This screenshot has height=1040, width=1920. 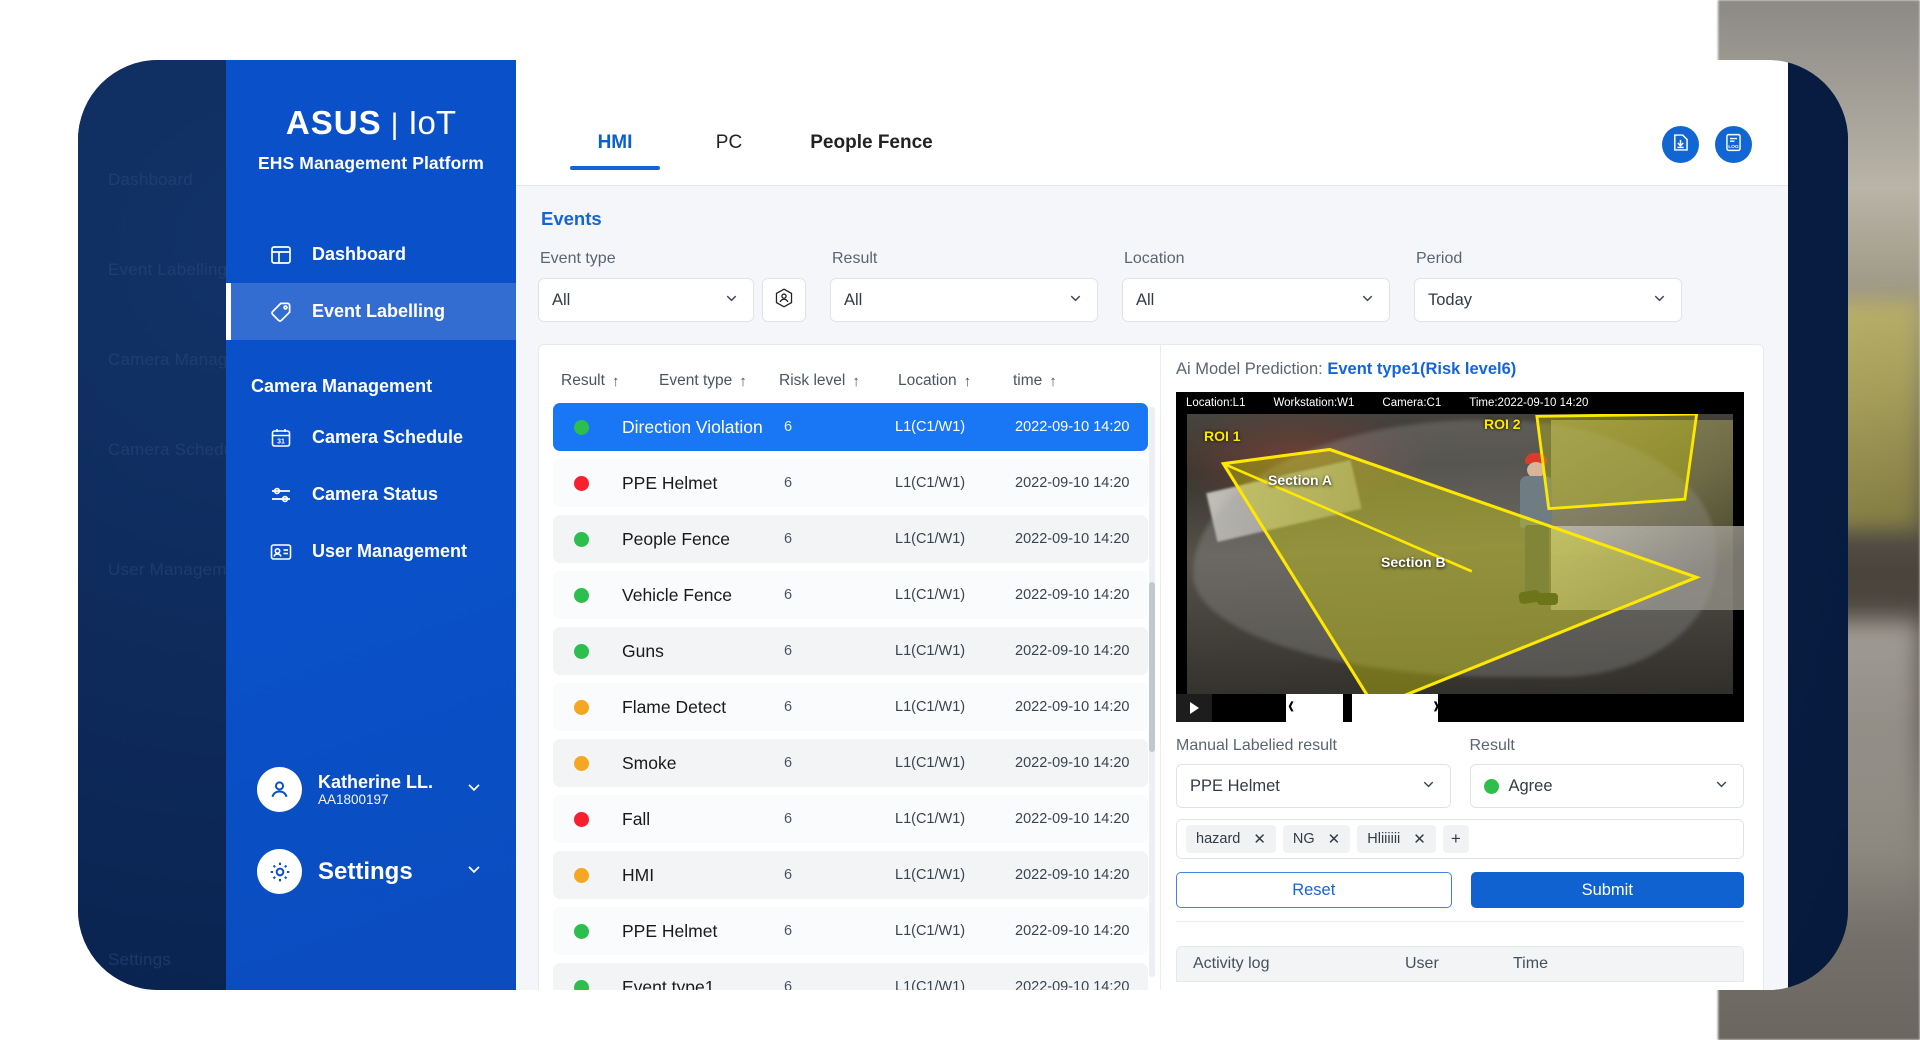 I want to click on video-timeline: ❰ ❱, so click(x=1478, y=708).